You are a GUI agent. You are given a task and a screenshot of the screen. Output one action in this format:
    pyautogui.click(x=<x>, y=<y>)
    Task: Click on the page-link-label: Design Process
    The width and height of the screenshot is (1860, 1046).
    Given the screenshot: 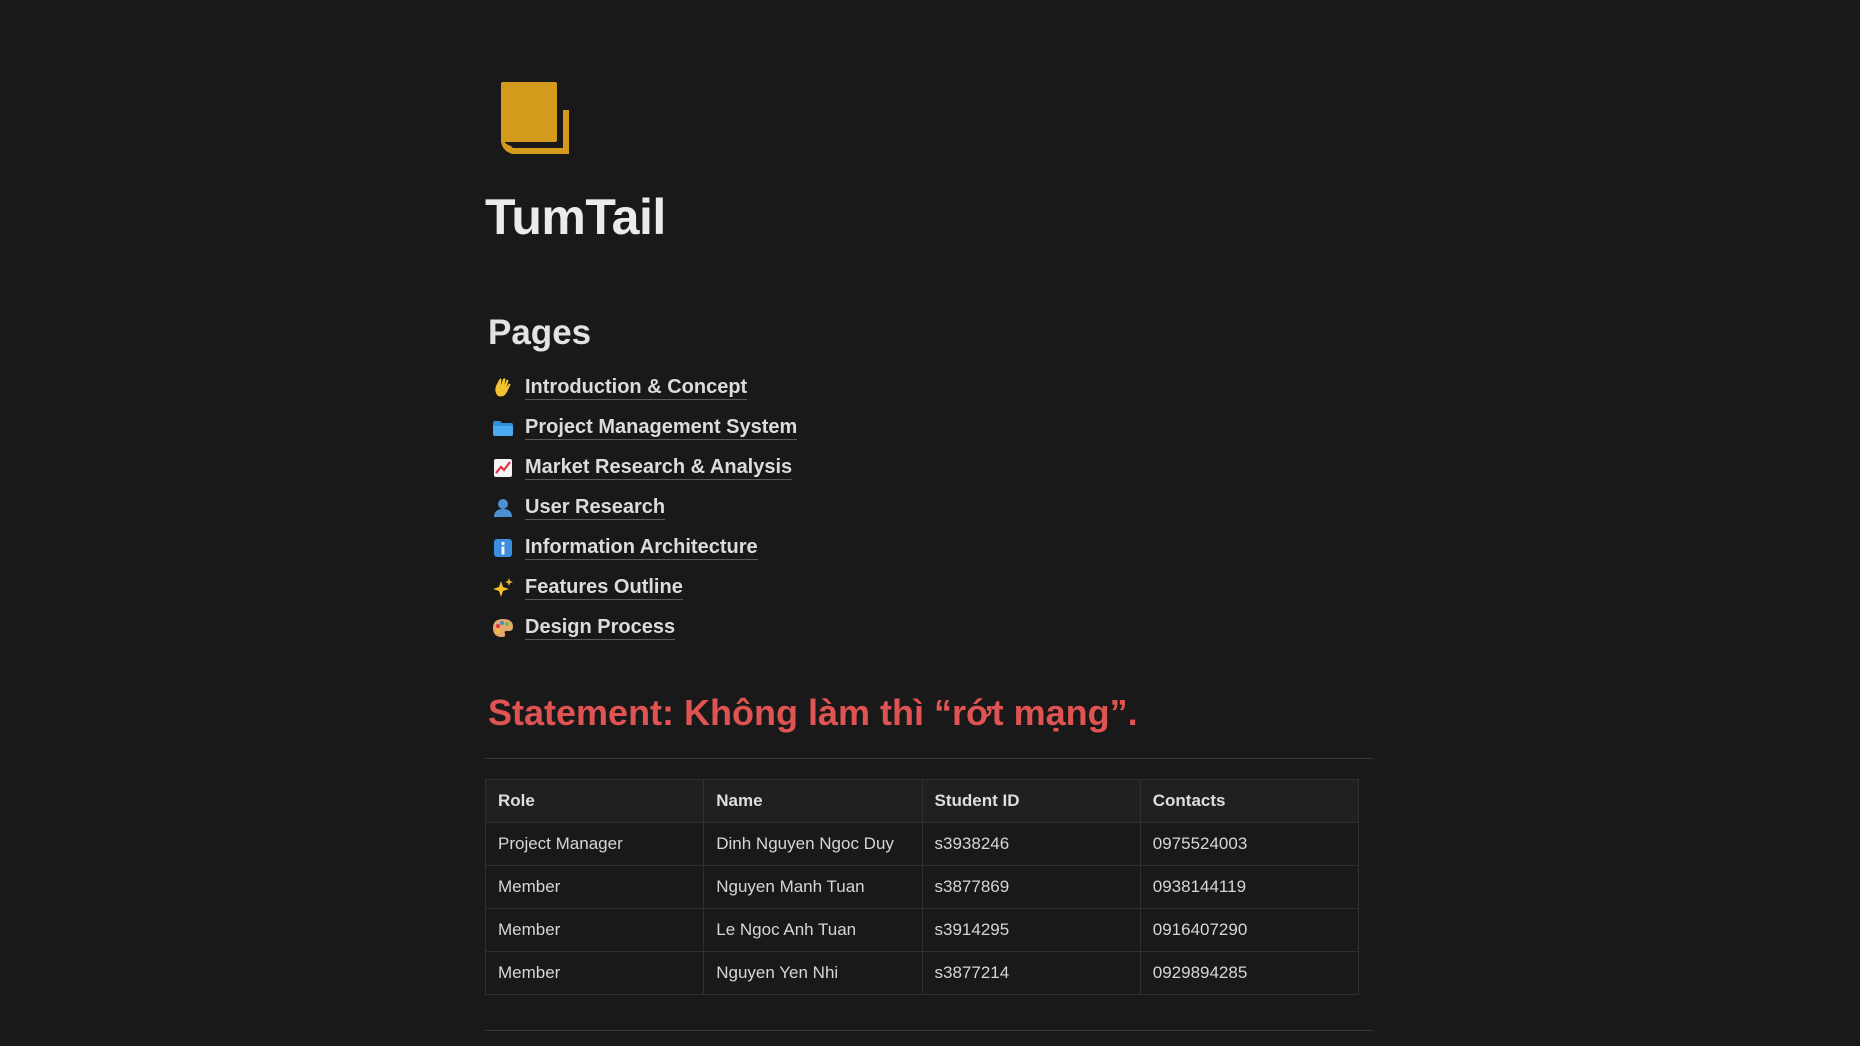 What is the action you would take?
    pyautogui.click(x=600, y=628)
    